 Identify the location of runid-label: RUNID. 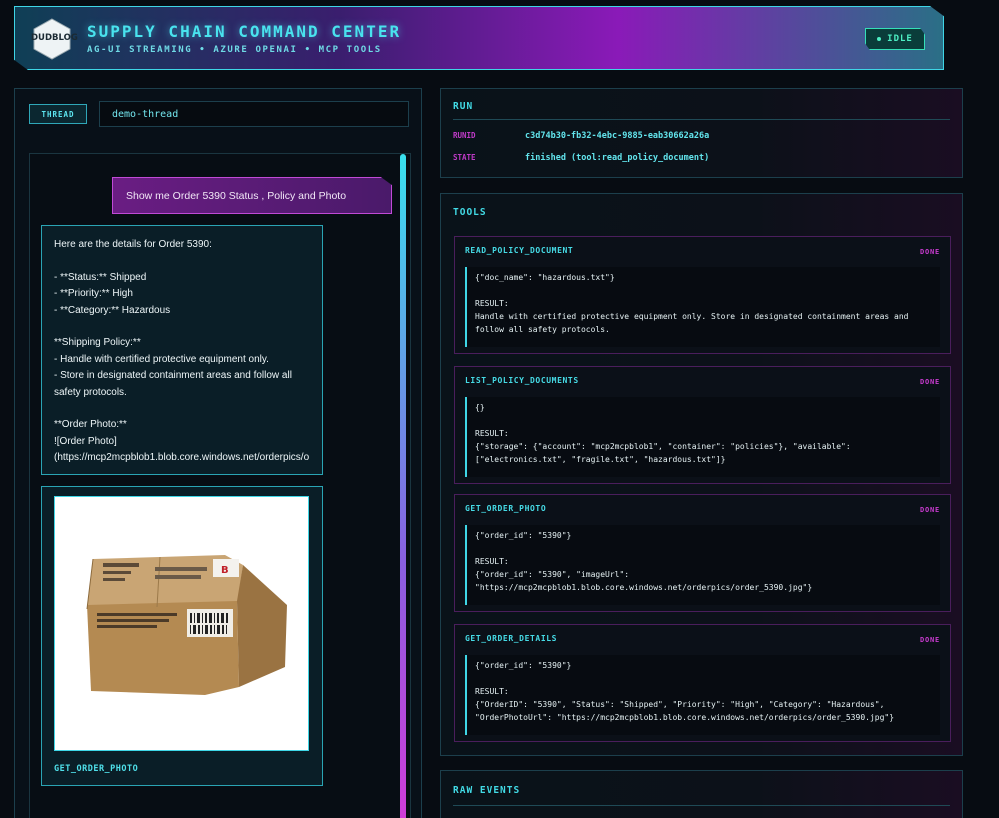
(464, 135).